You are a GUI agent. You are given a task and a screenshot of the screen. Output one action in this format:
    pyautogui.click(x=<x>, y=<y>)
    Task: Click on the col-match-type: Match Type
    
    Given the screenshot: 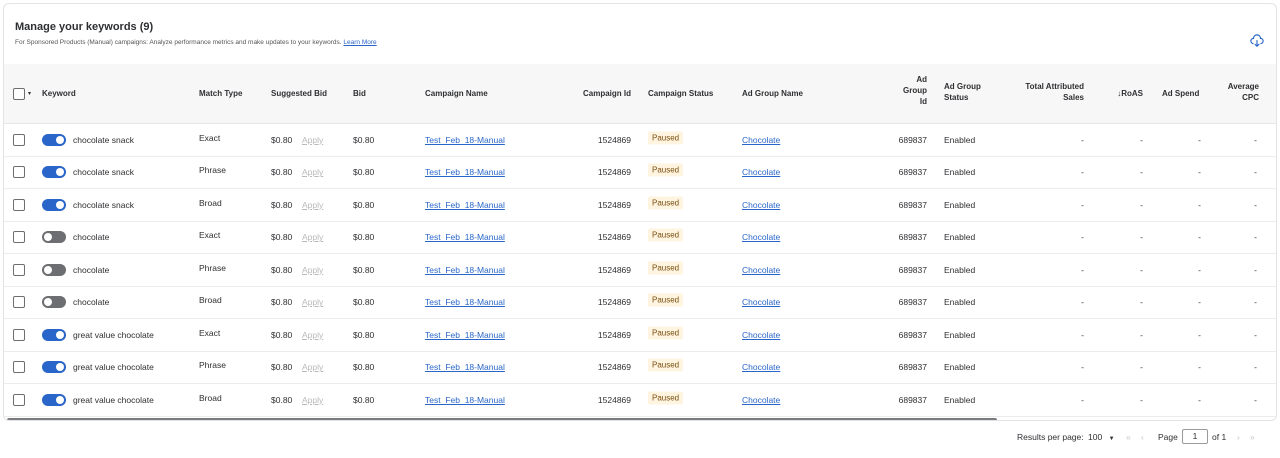 What is the action you would take?
    pyautogui.click(x=220, y=93)
    